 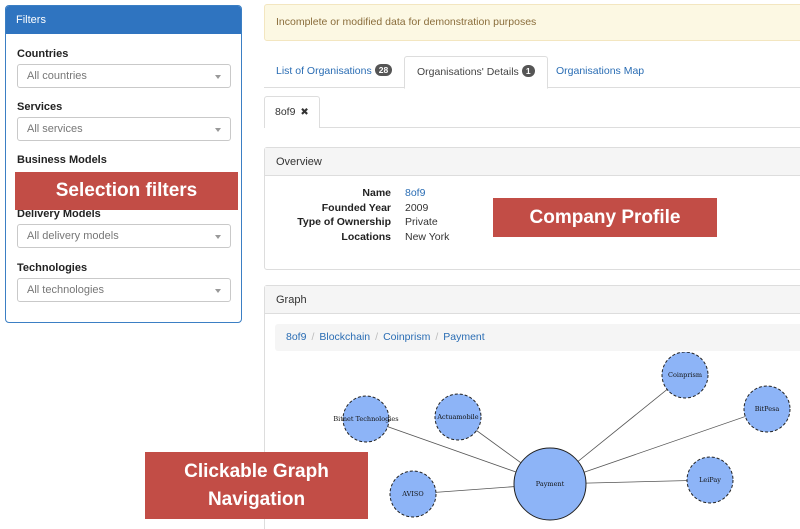 I want to click on breadcrumb-item-payment: Payment, so click(x=463, y=337).